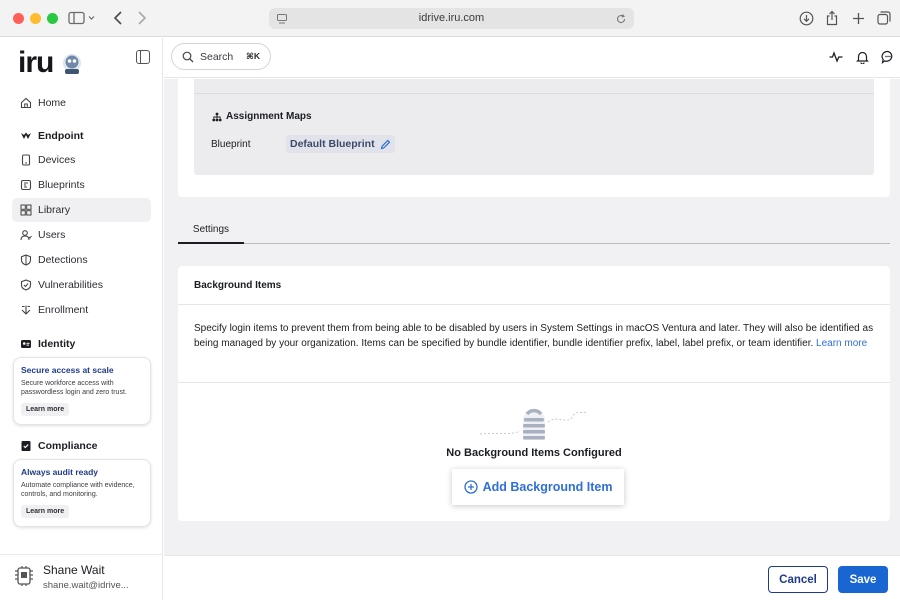 This screenshot has width=900, height=600. What do you see at coordinates (188, 57) in the screenshot?
I see `search-icon` at bounding box center [188, 57].